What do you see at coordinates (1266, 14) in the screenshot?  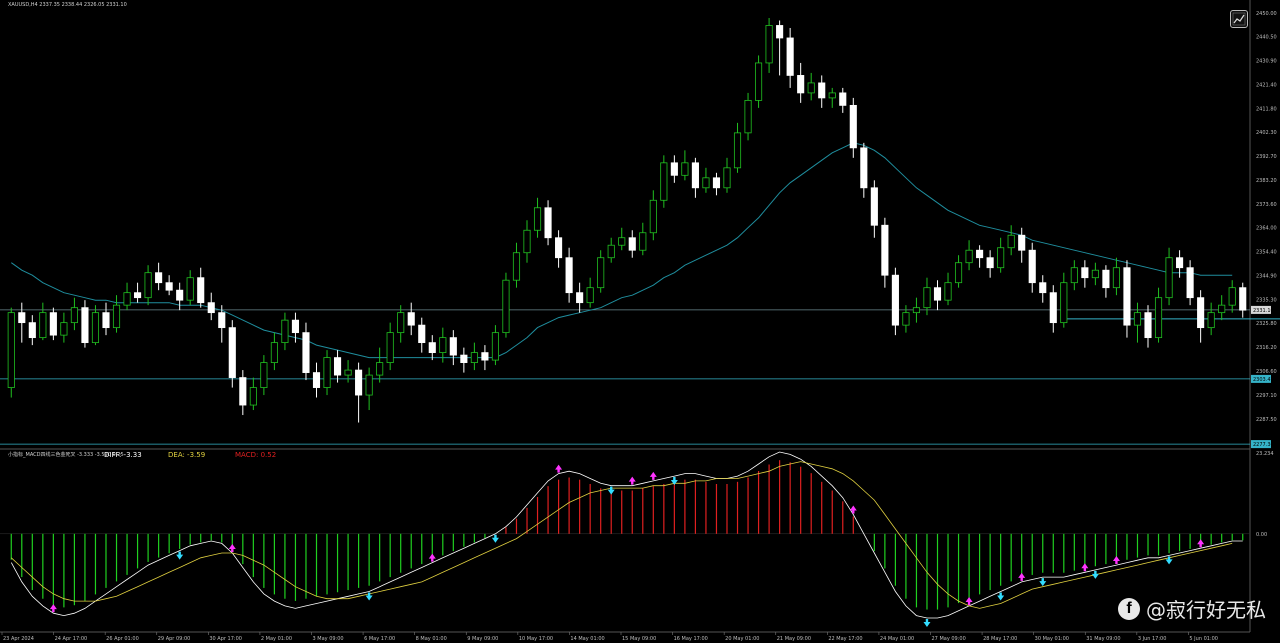 I see `price-tick-label: 2450.00` at bounding box center [1266, 14].